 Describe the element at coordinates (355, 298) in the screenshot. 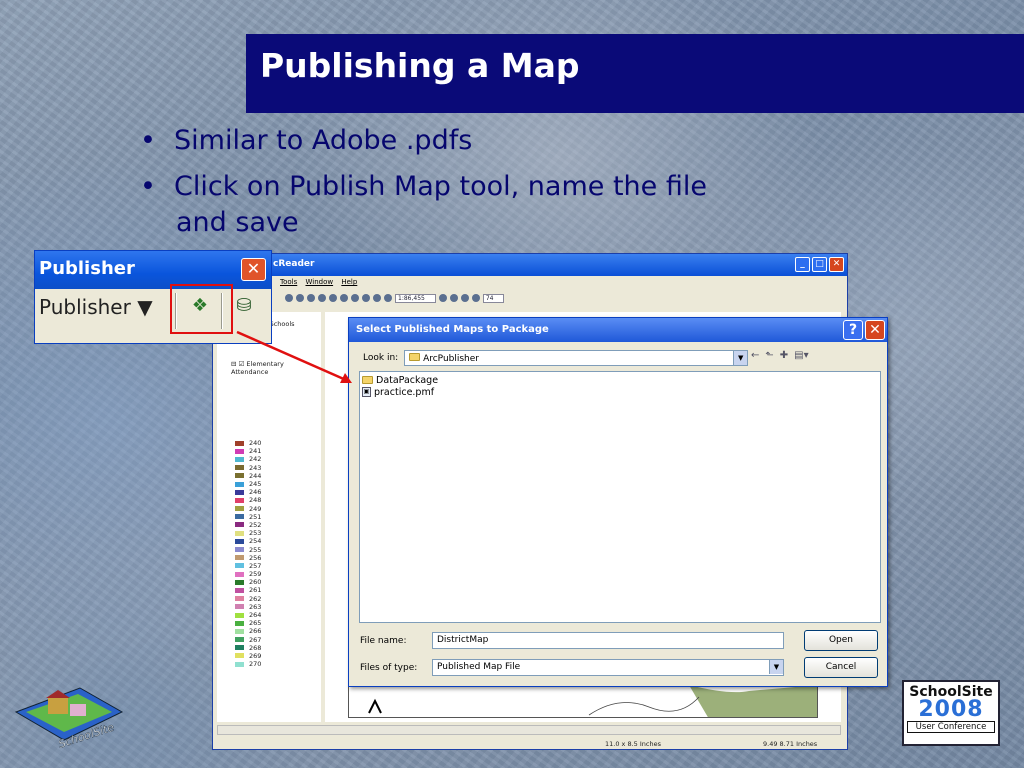

I see `forward-icon` at that location.